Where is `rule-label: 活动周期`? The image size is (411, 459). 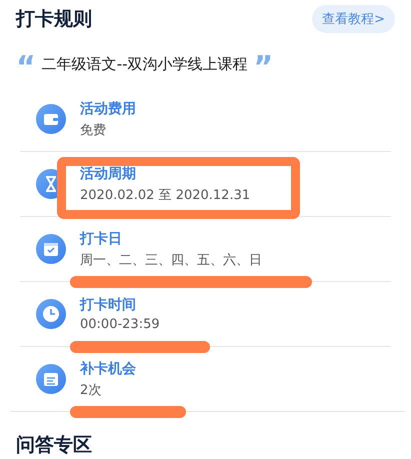 rule-label: 活动周期 is located at coordinates (108, 173).